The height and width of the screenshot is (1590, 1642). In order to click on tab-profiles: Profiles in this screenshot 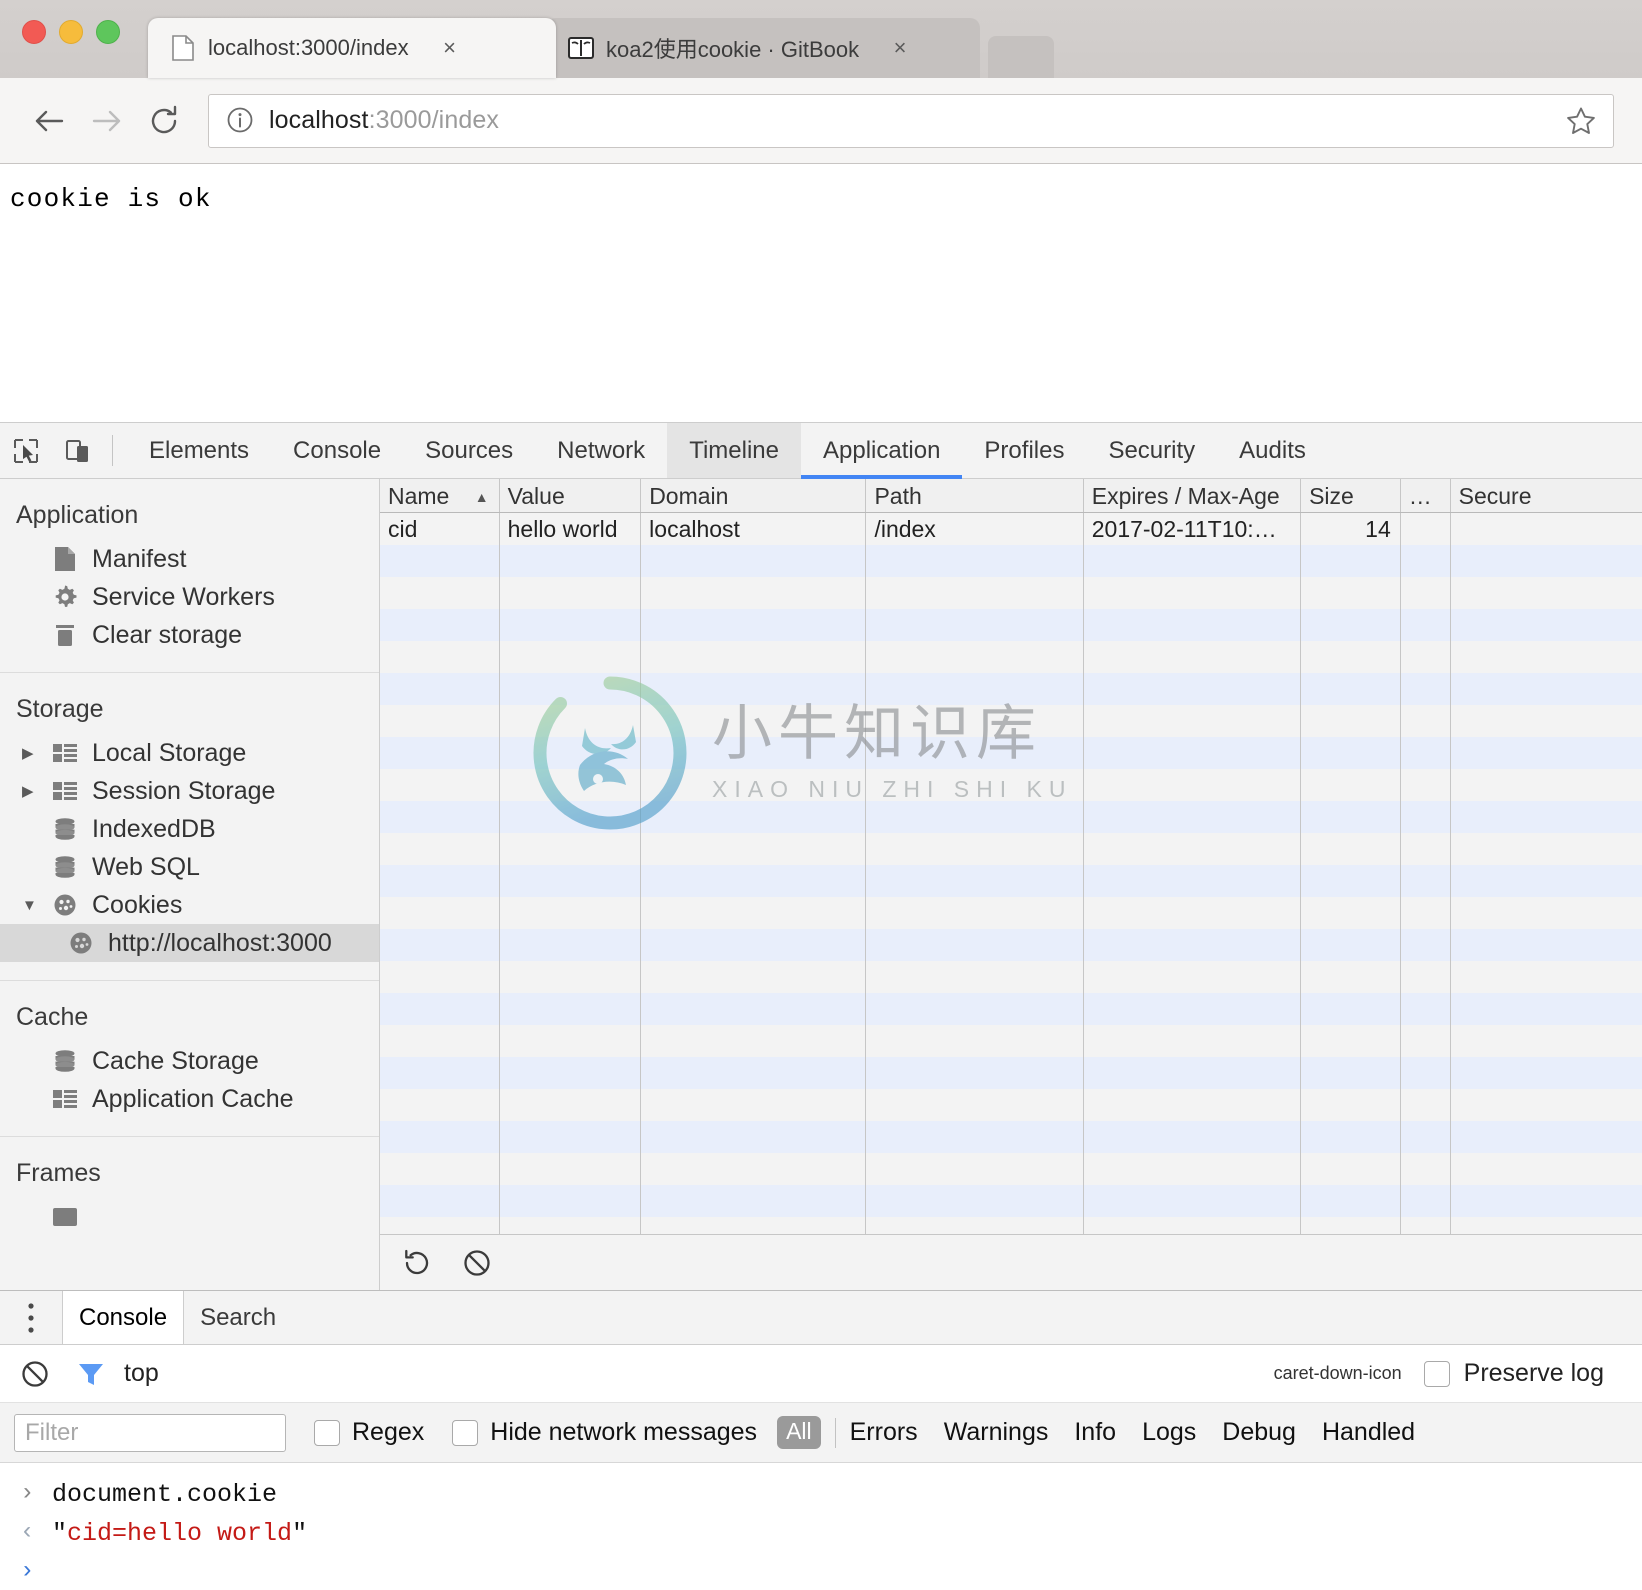, I will do `click(1024, 450)`.